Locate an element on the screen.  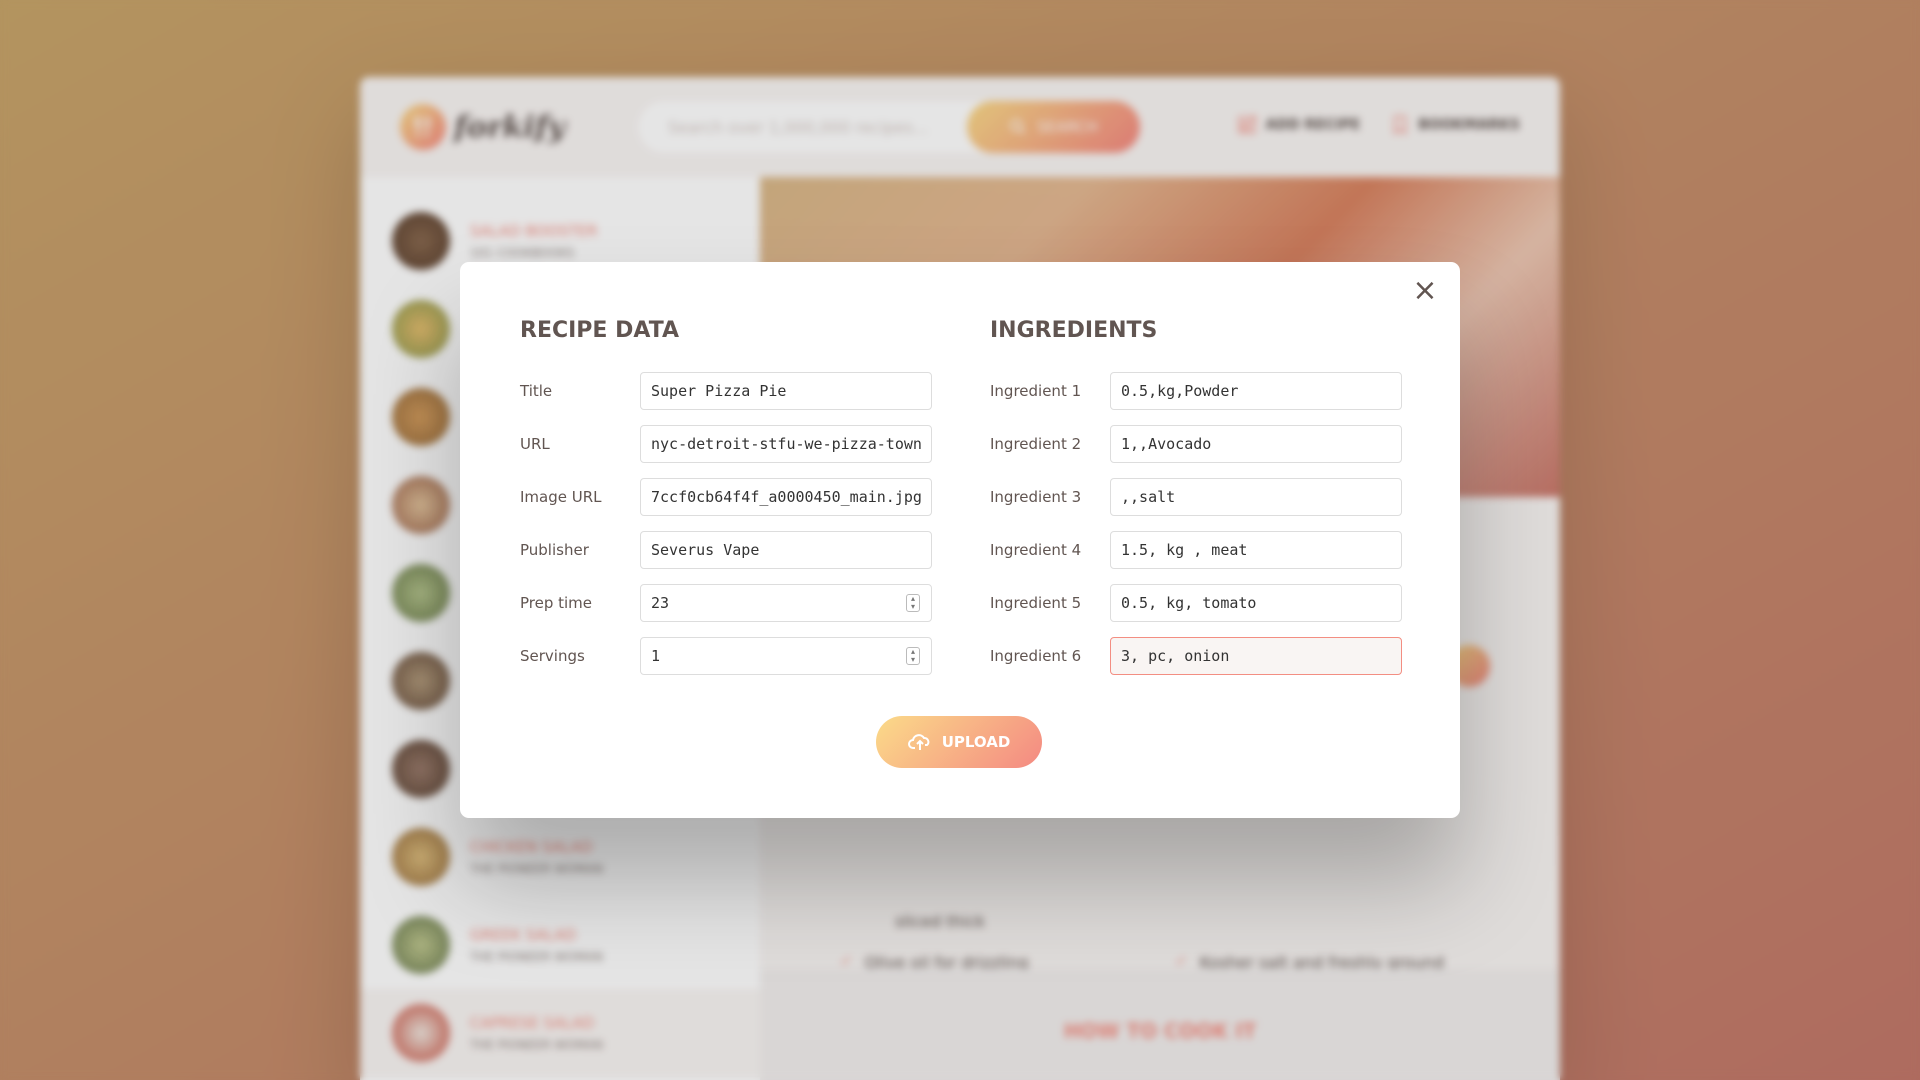
upload-button: UPLOAD is located at coordinates (959, 742).